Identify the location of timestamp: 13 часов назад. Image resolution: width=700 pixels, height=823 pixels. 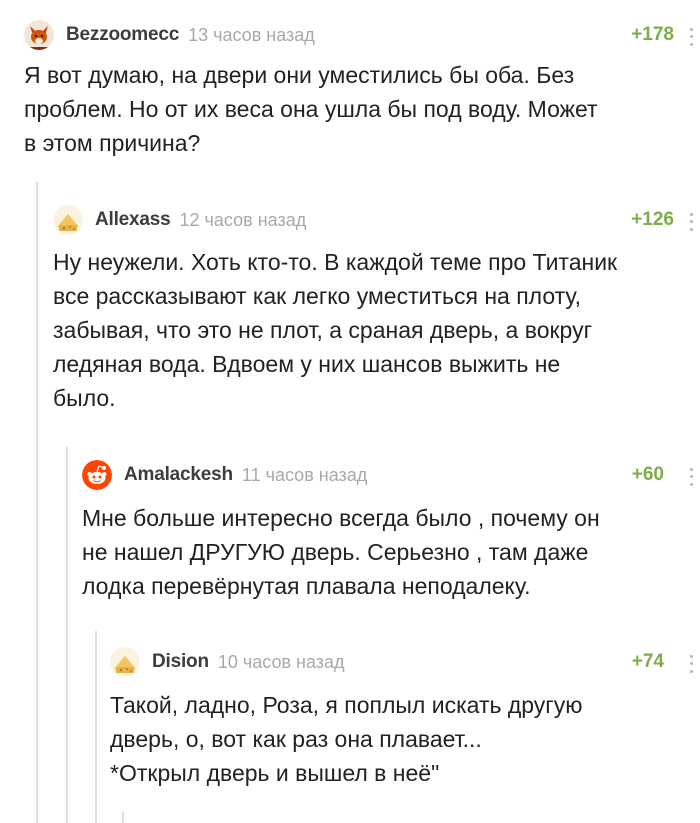
(251, 34).